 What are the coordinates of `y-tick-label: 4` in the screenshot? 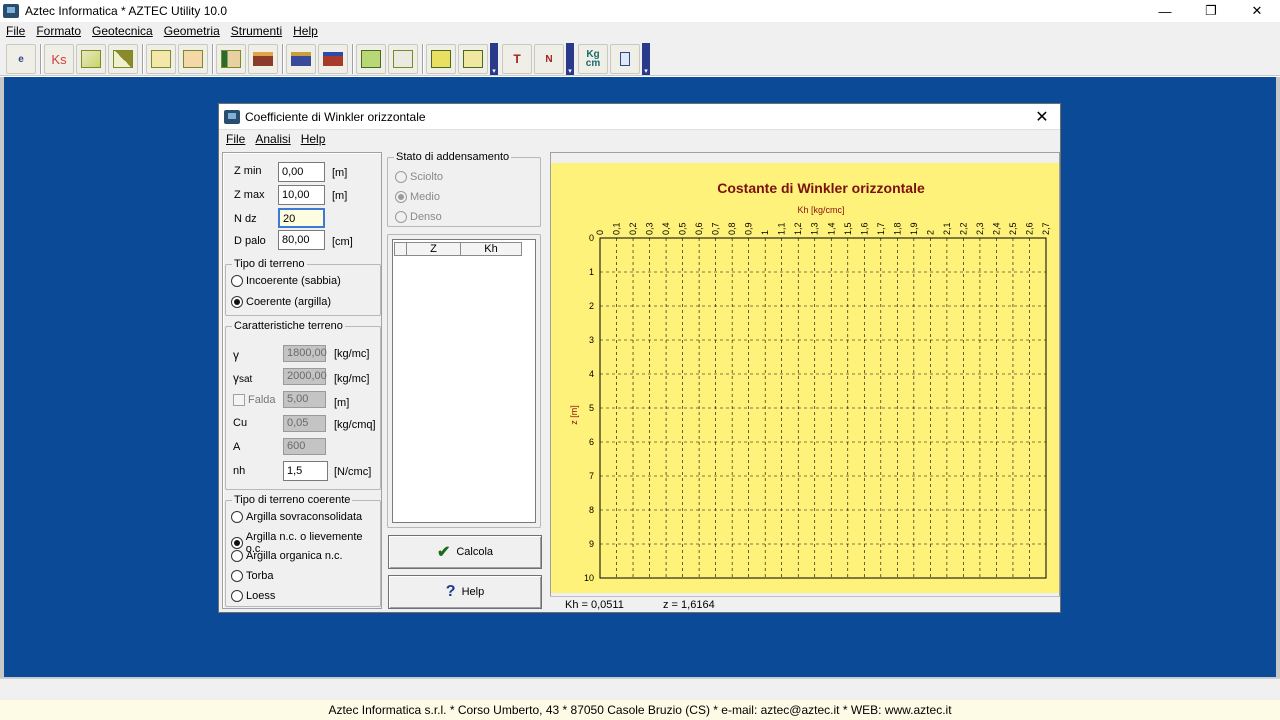 It's located at (591, 374).